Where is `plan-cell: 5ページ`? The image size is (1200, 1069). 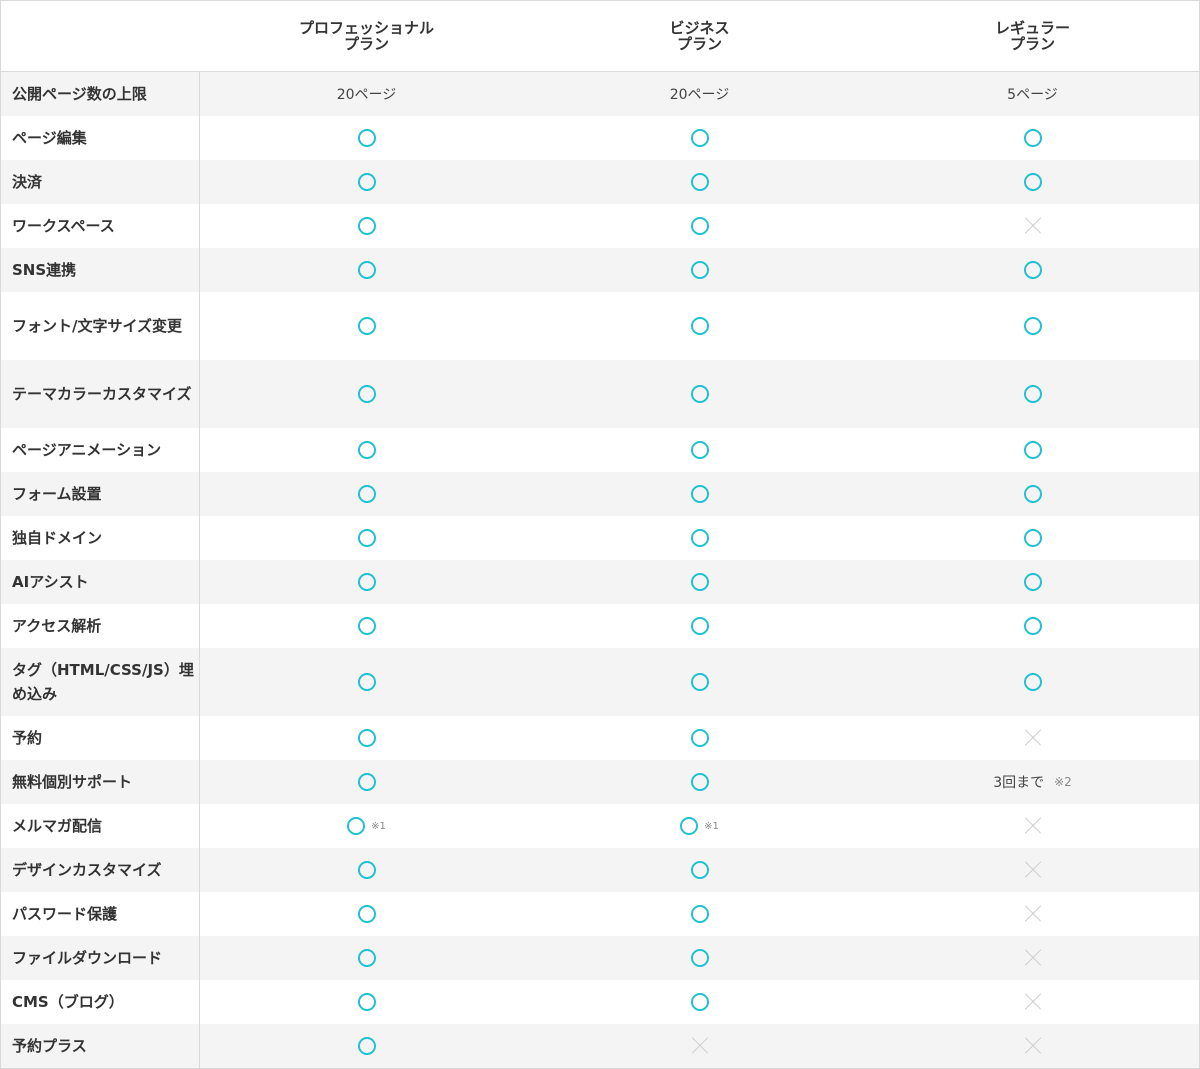 plan-cell: 5ページ is located at coordinates (1032, 94).